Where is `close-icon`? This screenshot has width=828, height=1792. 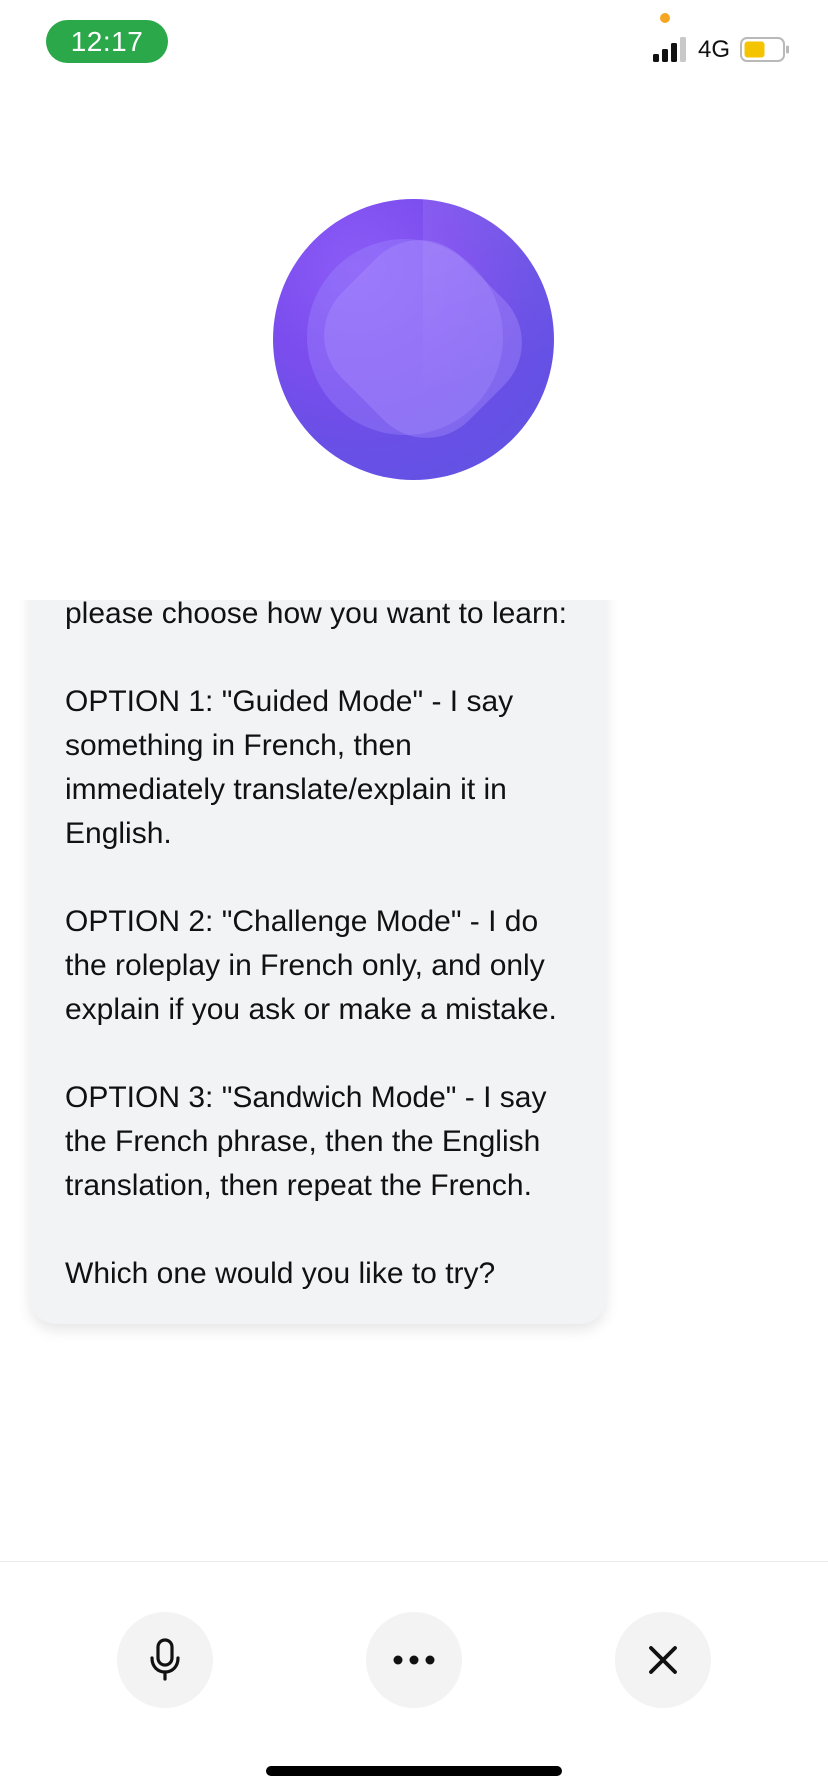 close-icon is located at coordinates (663, 1660).